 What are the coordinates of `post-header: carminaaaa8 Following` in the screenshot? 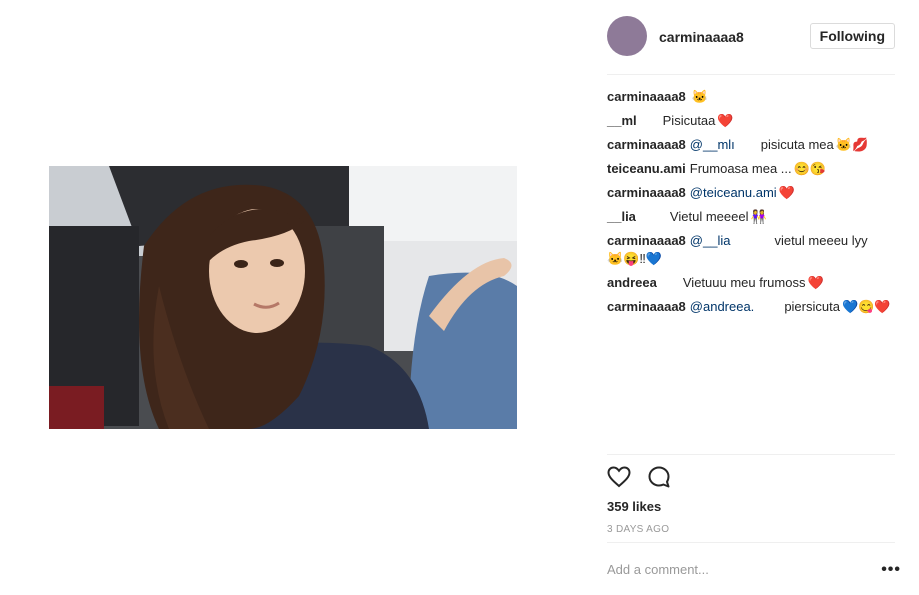 It's located at (751, 37).